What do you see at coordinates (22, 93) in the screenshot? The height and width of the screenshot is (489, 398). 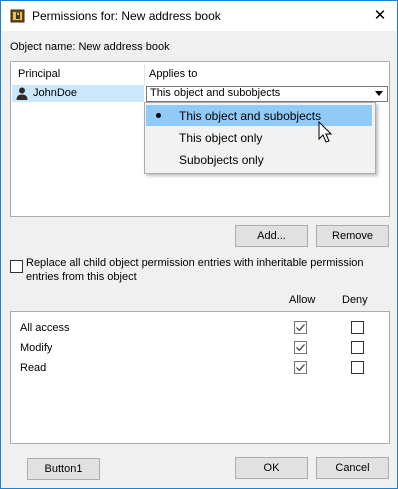 I see `user-icon` at bounding box center [22, 93].